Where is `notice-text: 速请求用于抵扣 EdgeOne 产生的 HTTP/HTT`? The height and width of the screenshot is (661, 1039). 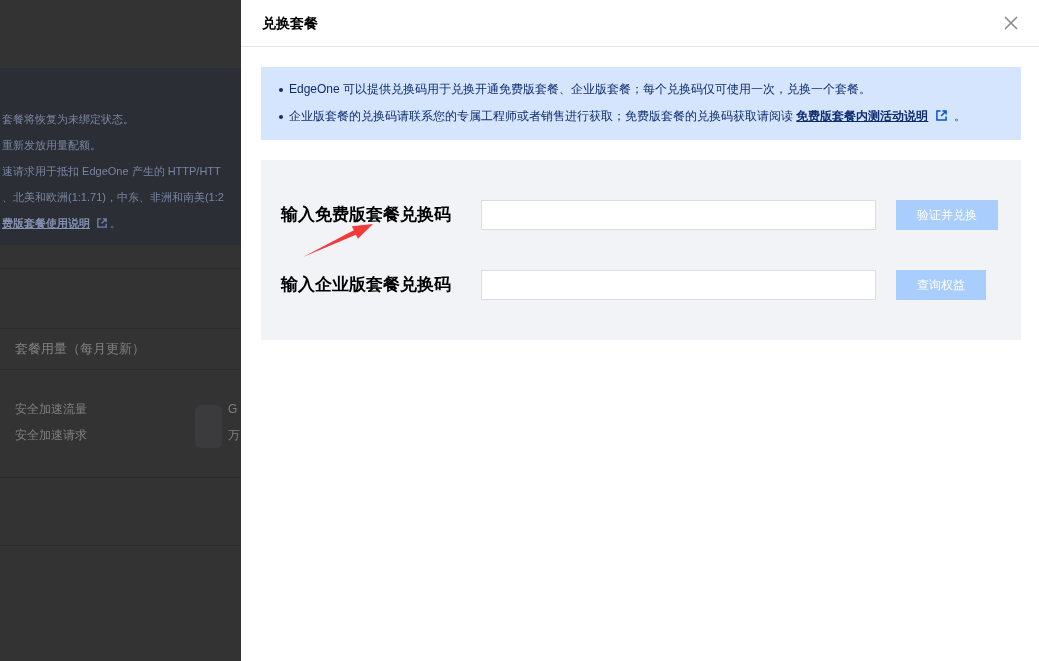 notice-text: 速请求用于抵扣 EdgeOne 产生的 HTTP/HTT is located at coordinates (112, 171).